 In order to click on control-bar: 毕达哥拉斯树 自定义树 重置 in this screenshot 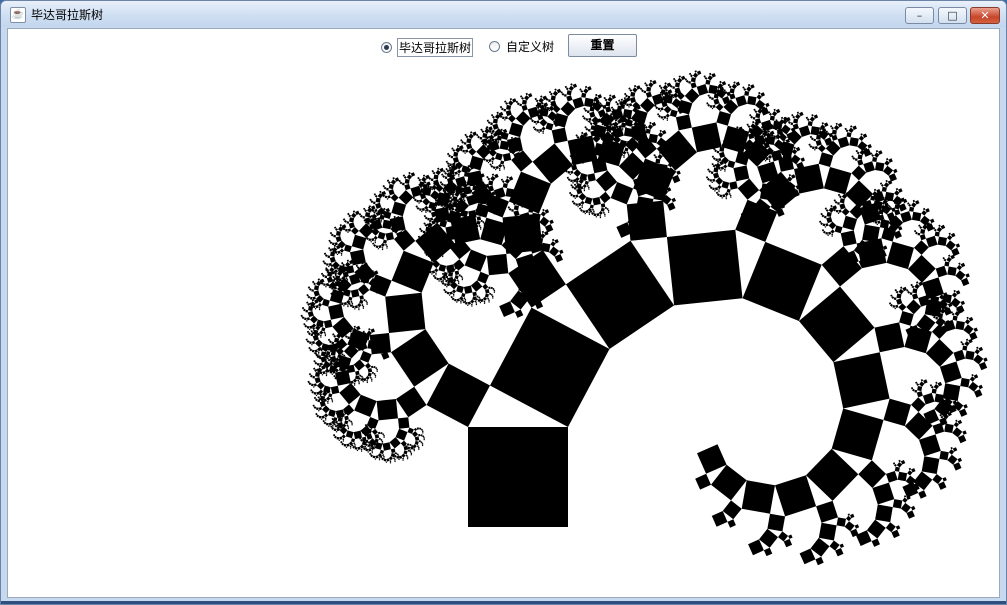, I will do `click(503, 44)`.